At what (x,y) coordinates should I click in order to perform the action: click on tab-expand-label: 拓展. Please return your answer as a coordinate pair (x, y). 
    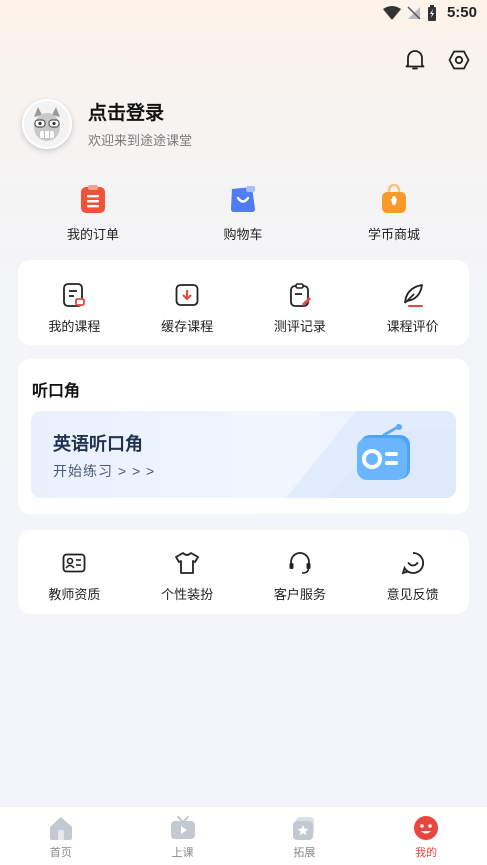
    Looking at the image, I should click on (304, 853).